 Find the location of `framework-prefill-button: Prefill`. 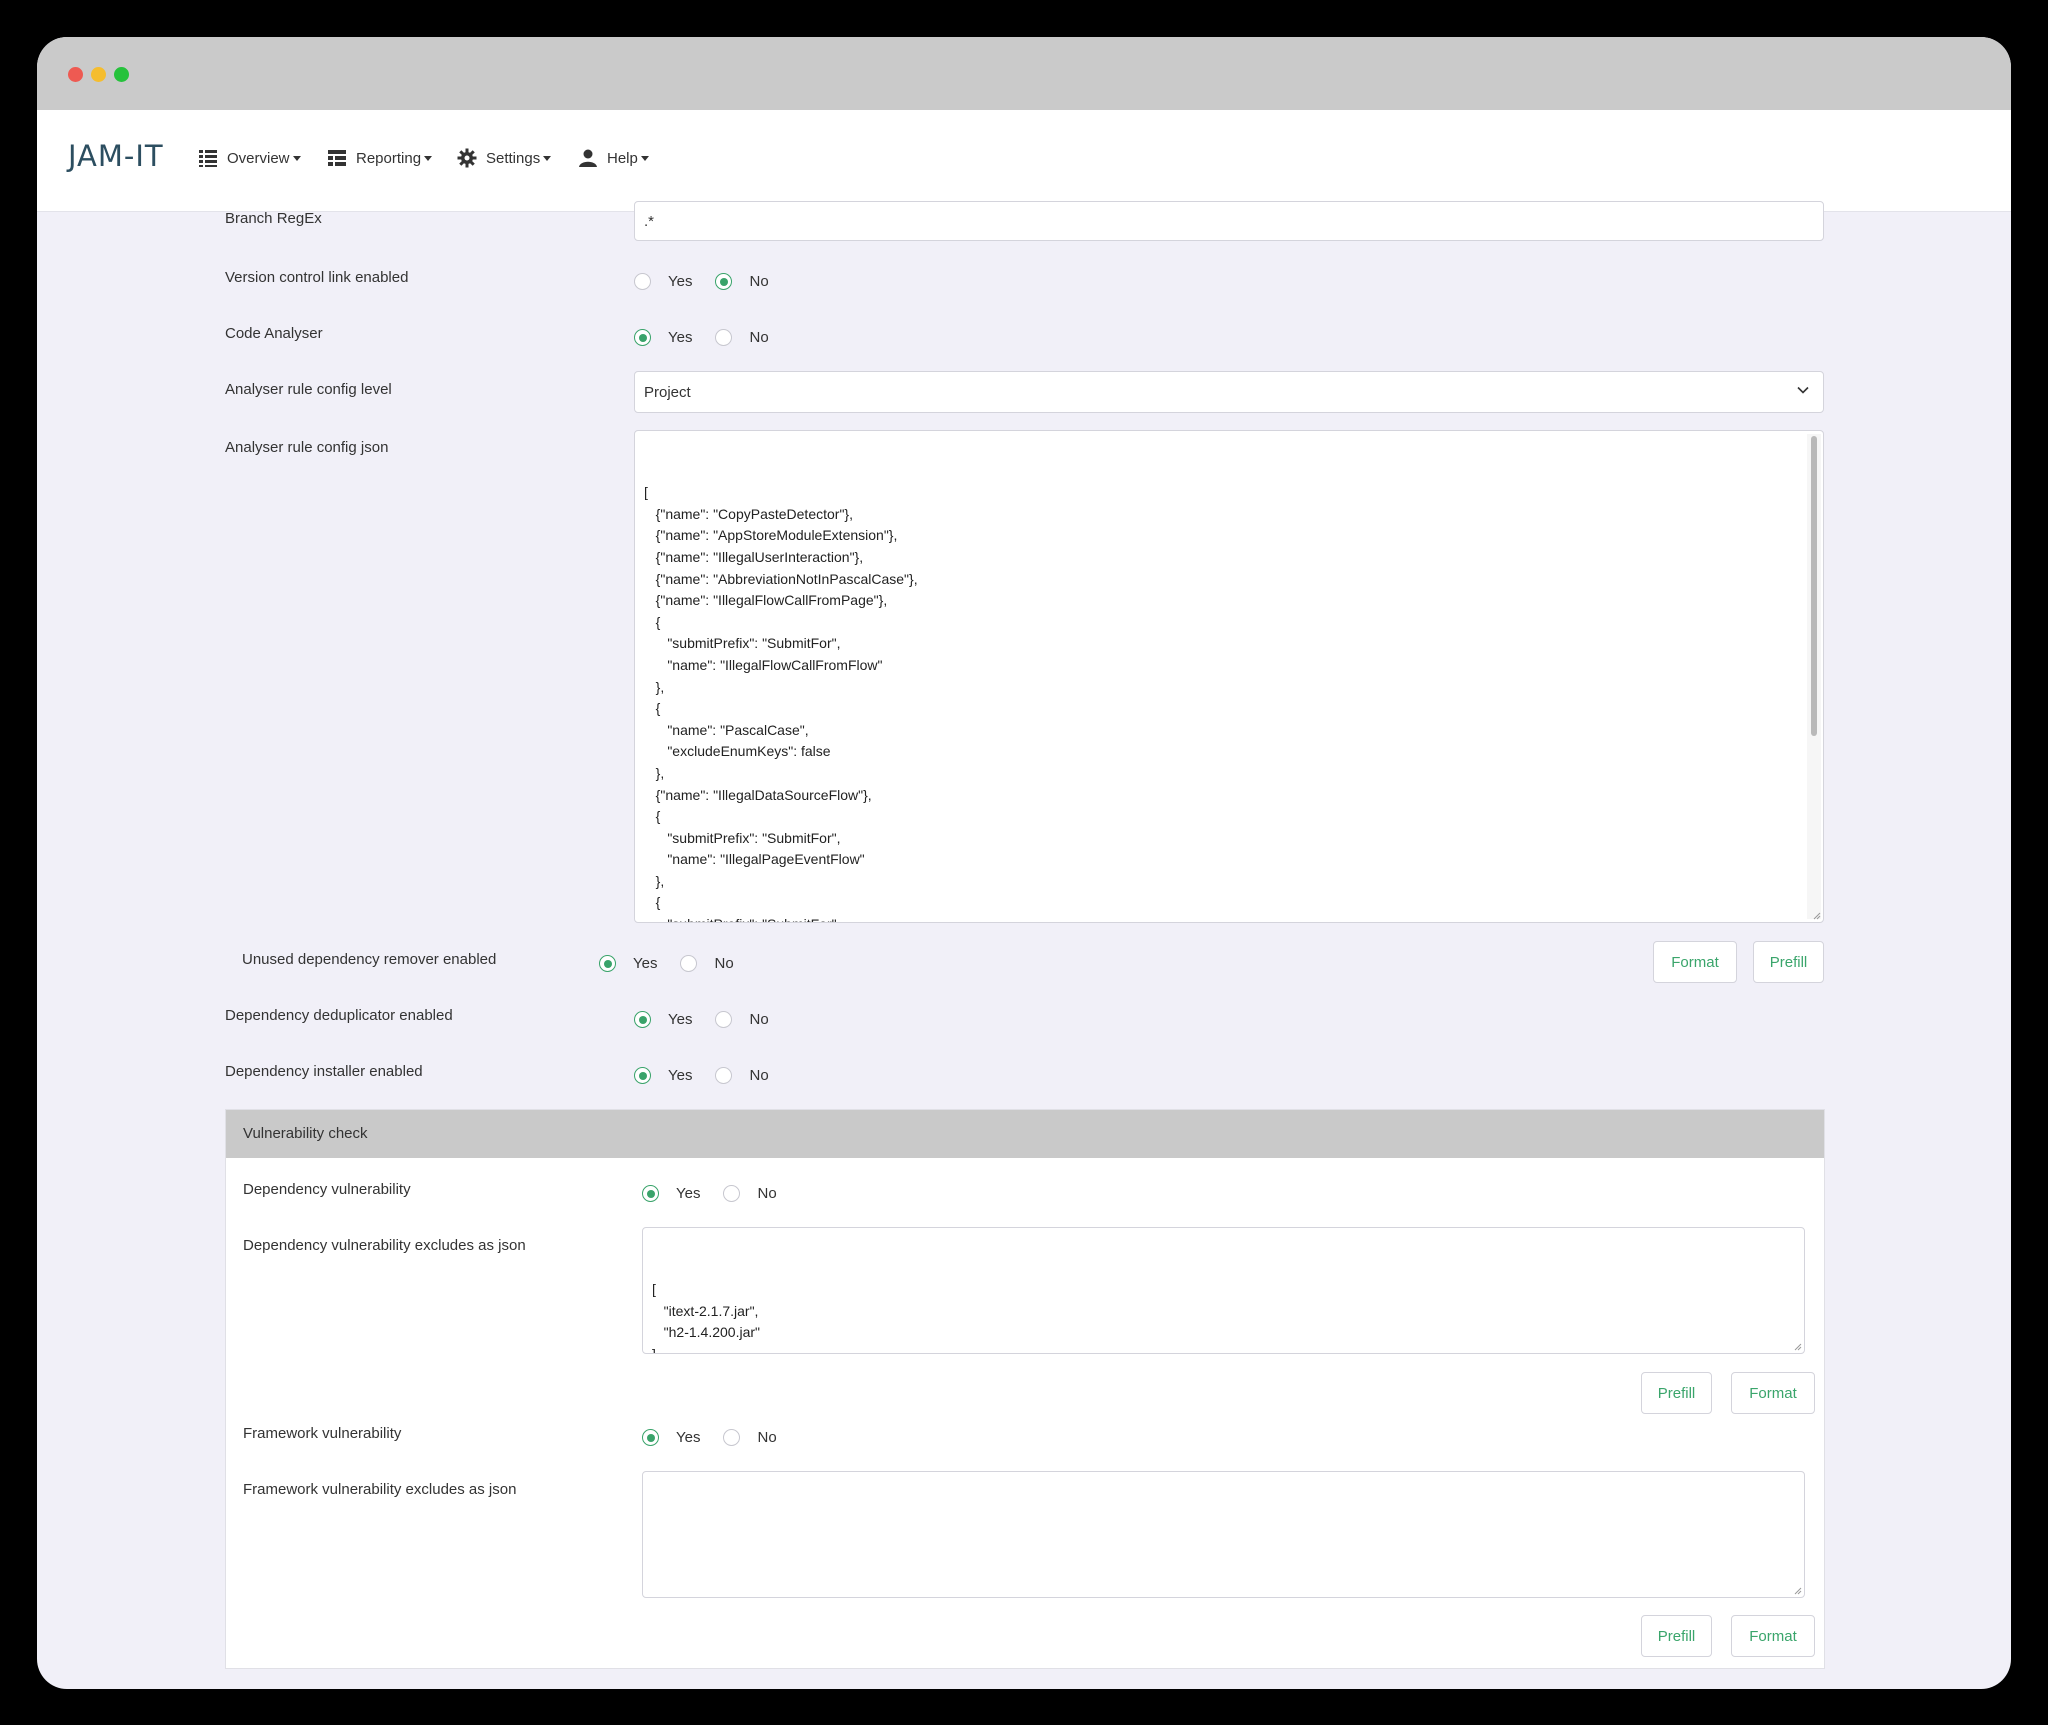

framework-prefill-button: Prefill is located at coordinates (1676, 1636).